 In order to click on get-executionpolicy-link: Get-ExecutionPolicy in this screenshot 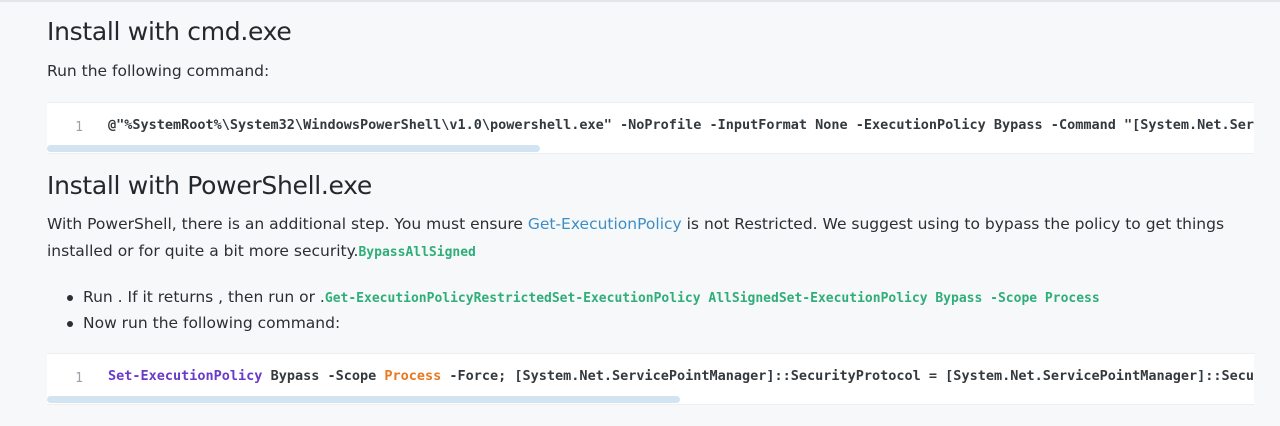, I will do `click(605, 224)`.